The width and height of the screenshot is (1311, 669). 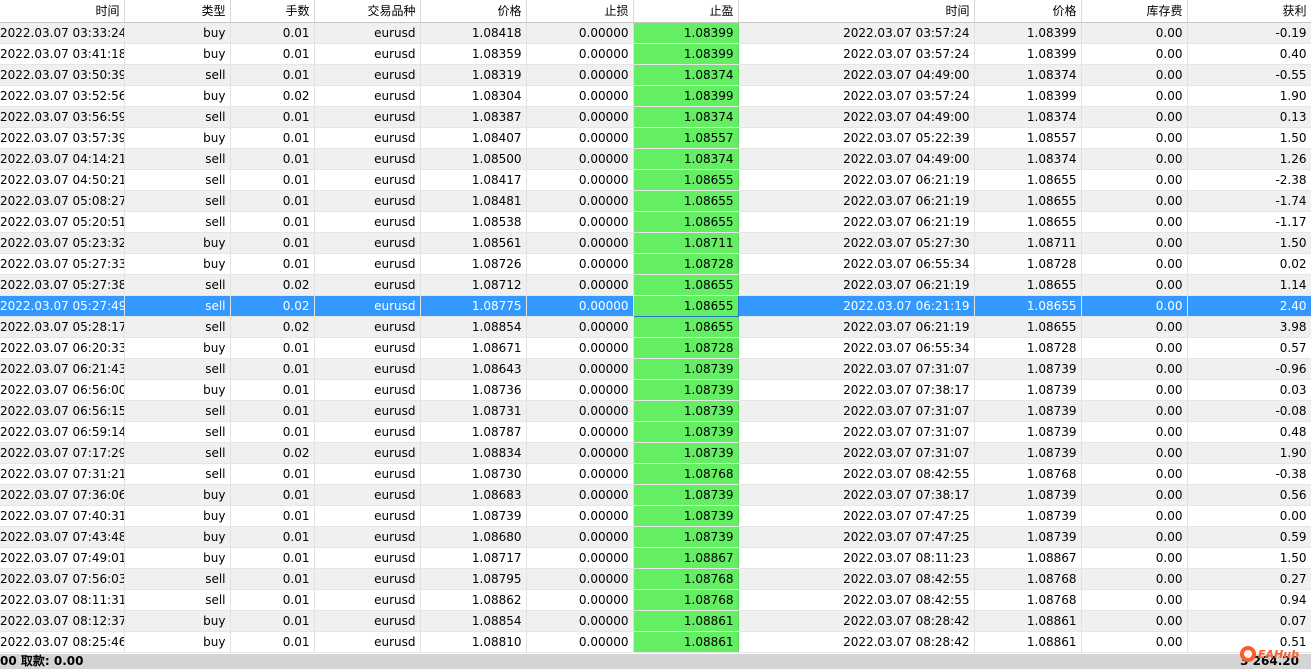 What do you see at coordinates (1249, 54) in the screenshot?
I see `cell-profit: 0.40` at bounding box center [1249, 54].